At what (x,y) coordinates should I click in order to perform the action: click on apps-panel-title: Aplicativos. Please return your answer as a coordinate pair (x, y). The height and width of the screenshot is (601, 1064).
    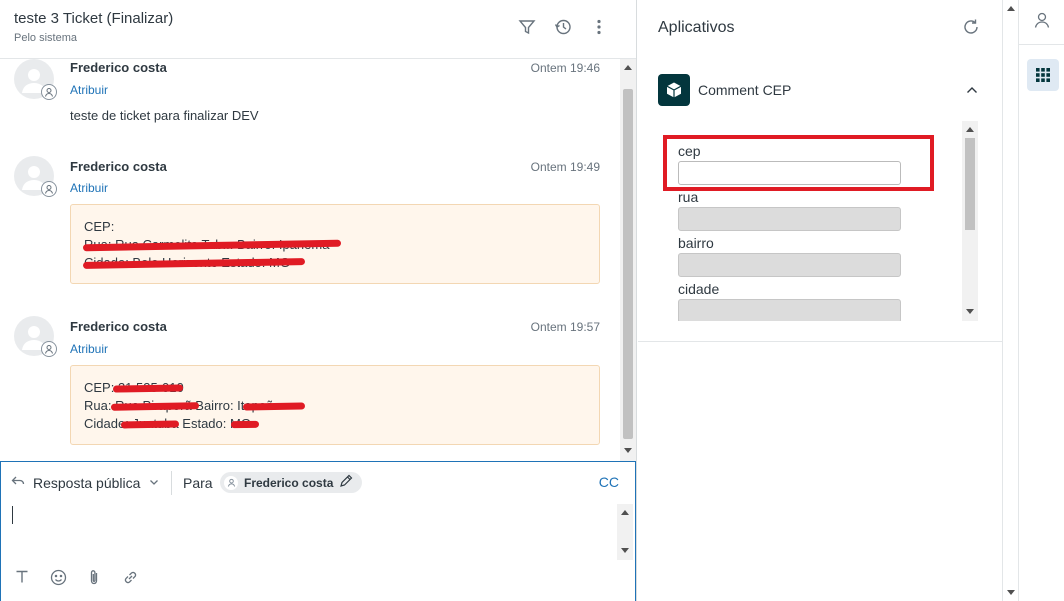
    Looking at the image, I should click on (696, 27).